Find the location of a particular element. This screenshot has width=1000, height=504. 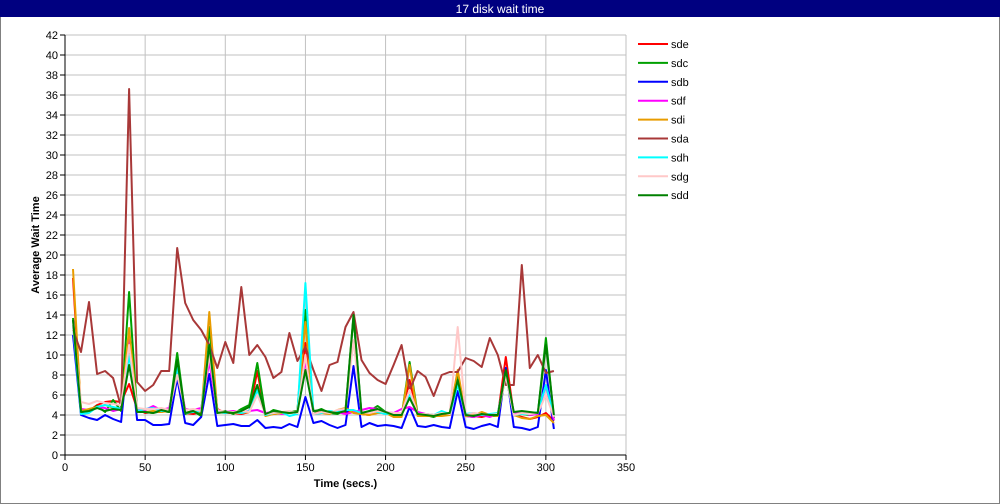

tick-label: 4 is located at coordinates (55, 416).